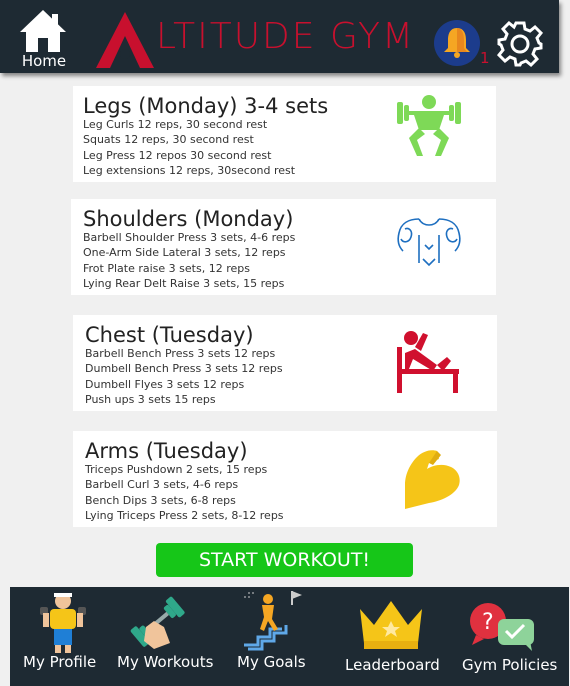 The image size is (570, 686). Describe the element at coordinates (189, 170) in the screenshot. I see `exercise-line: Leg extensions 12 reps, 30second rest` at that location.